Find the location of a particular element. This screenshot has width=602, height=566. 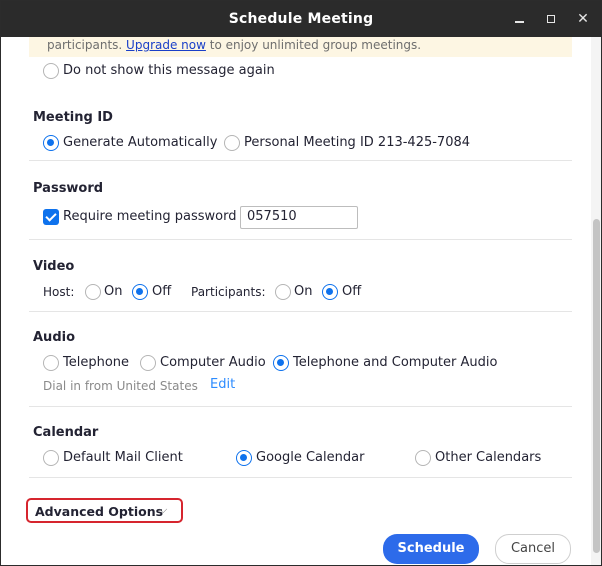

calendar-google-label: Google Calendar is located at coordinates (310, 457).